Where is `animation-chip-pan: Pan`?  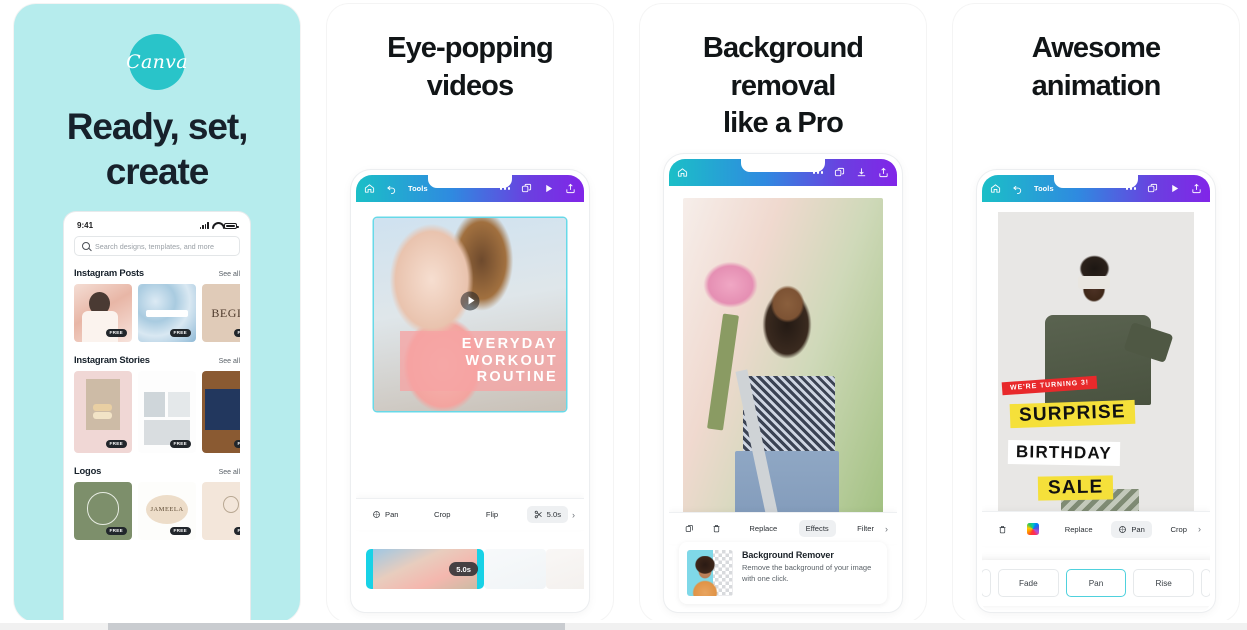
animation-chip-pan: Pan is located at coordinates (1096, 583).